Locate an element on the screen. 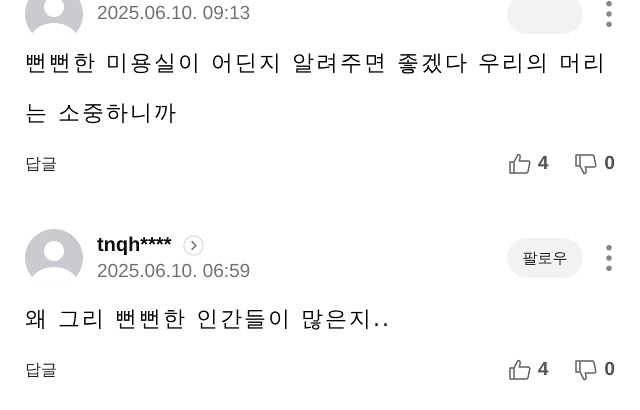 The width and height of the screenshot is (640, 410). comment-date: 2025.06.10. 06:59 is located at coordinates (174, 271).